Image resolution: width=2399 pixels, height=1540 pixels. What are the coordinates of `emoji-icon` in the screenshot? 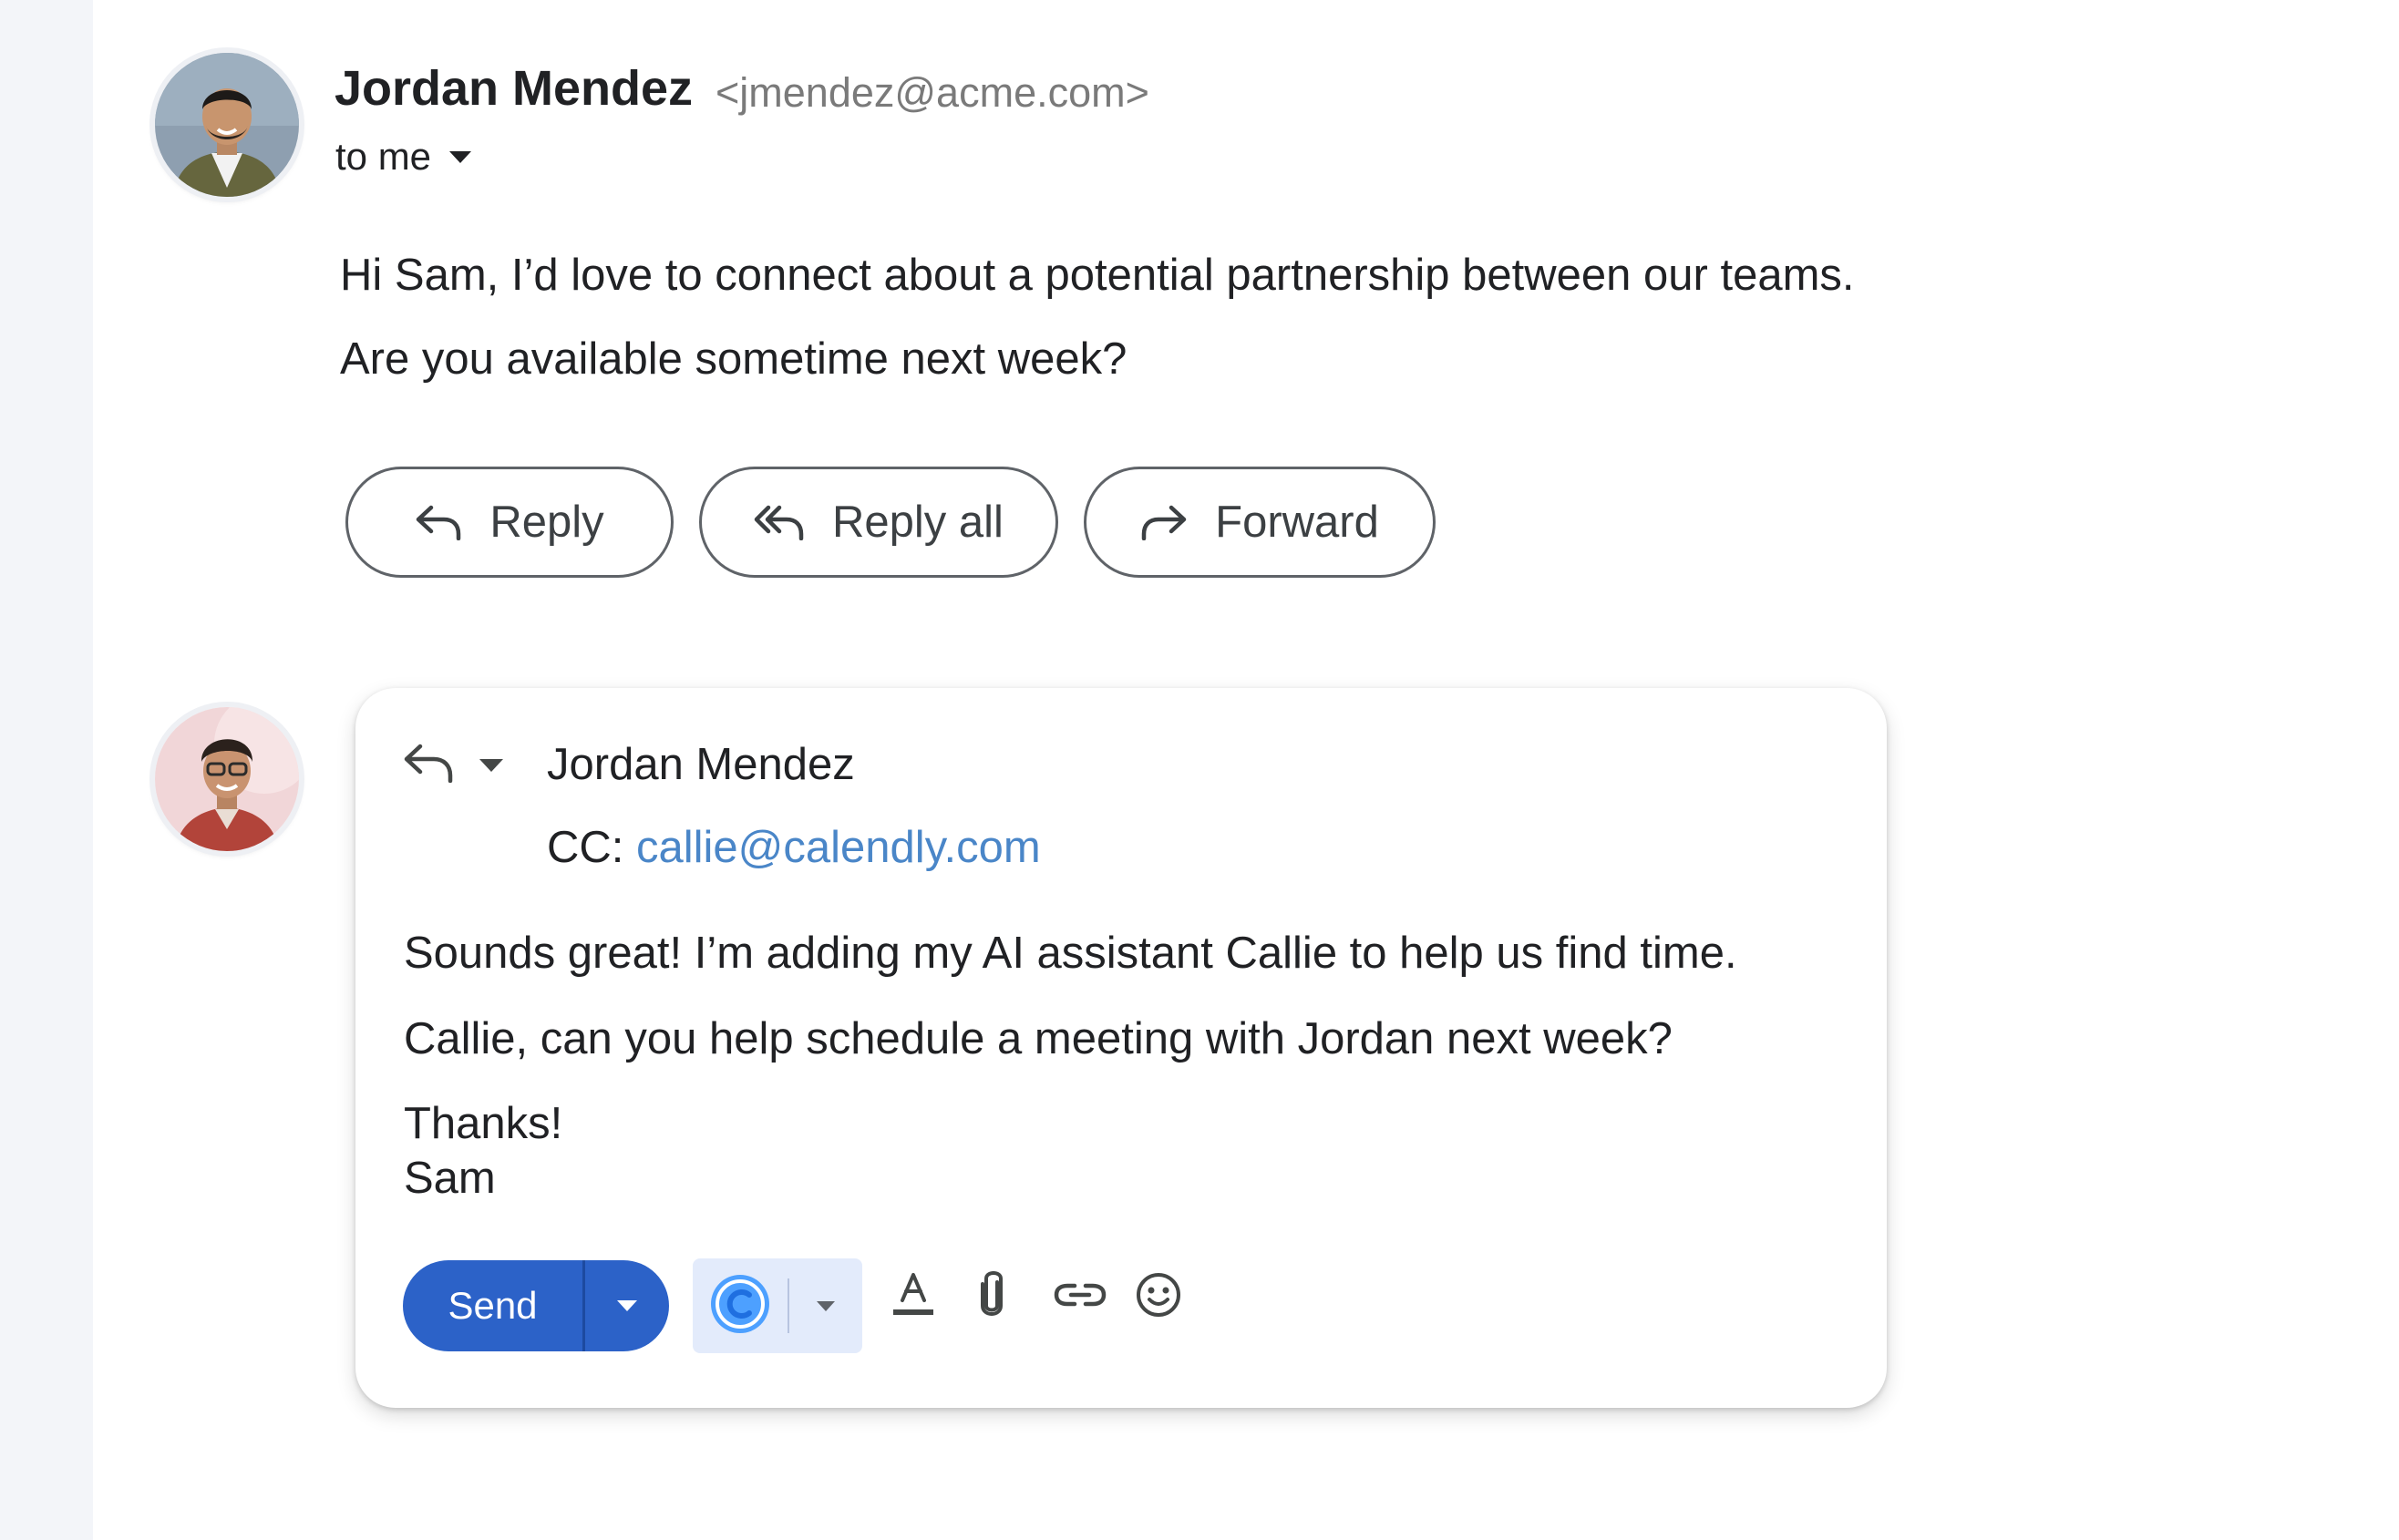 It's located at (1158, 1294).